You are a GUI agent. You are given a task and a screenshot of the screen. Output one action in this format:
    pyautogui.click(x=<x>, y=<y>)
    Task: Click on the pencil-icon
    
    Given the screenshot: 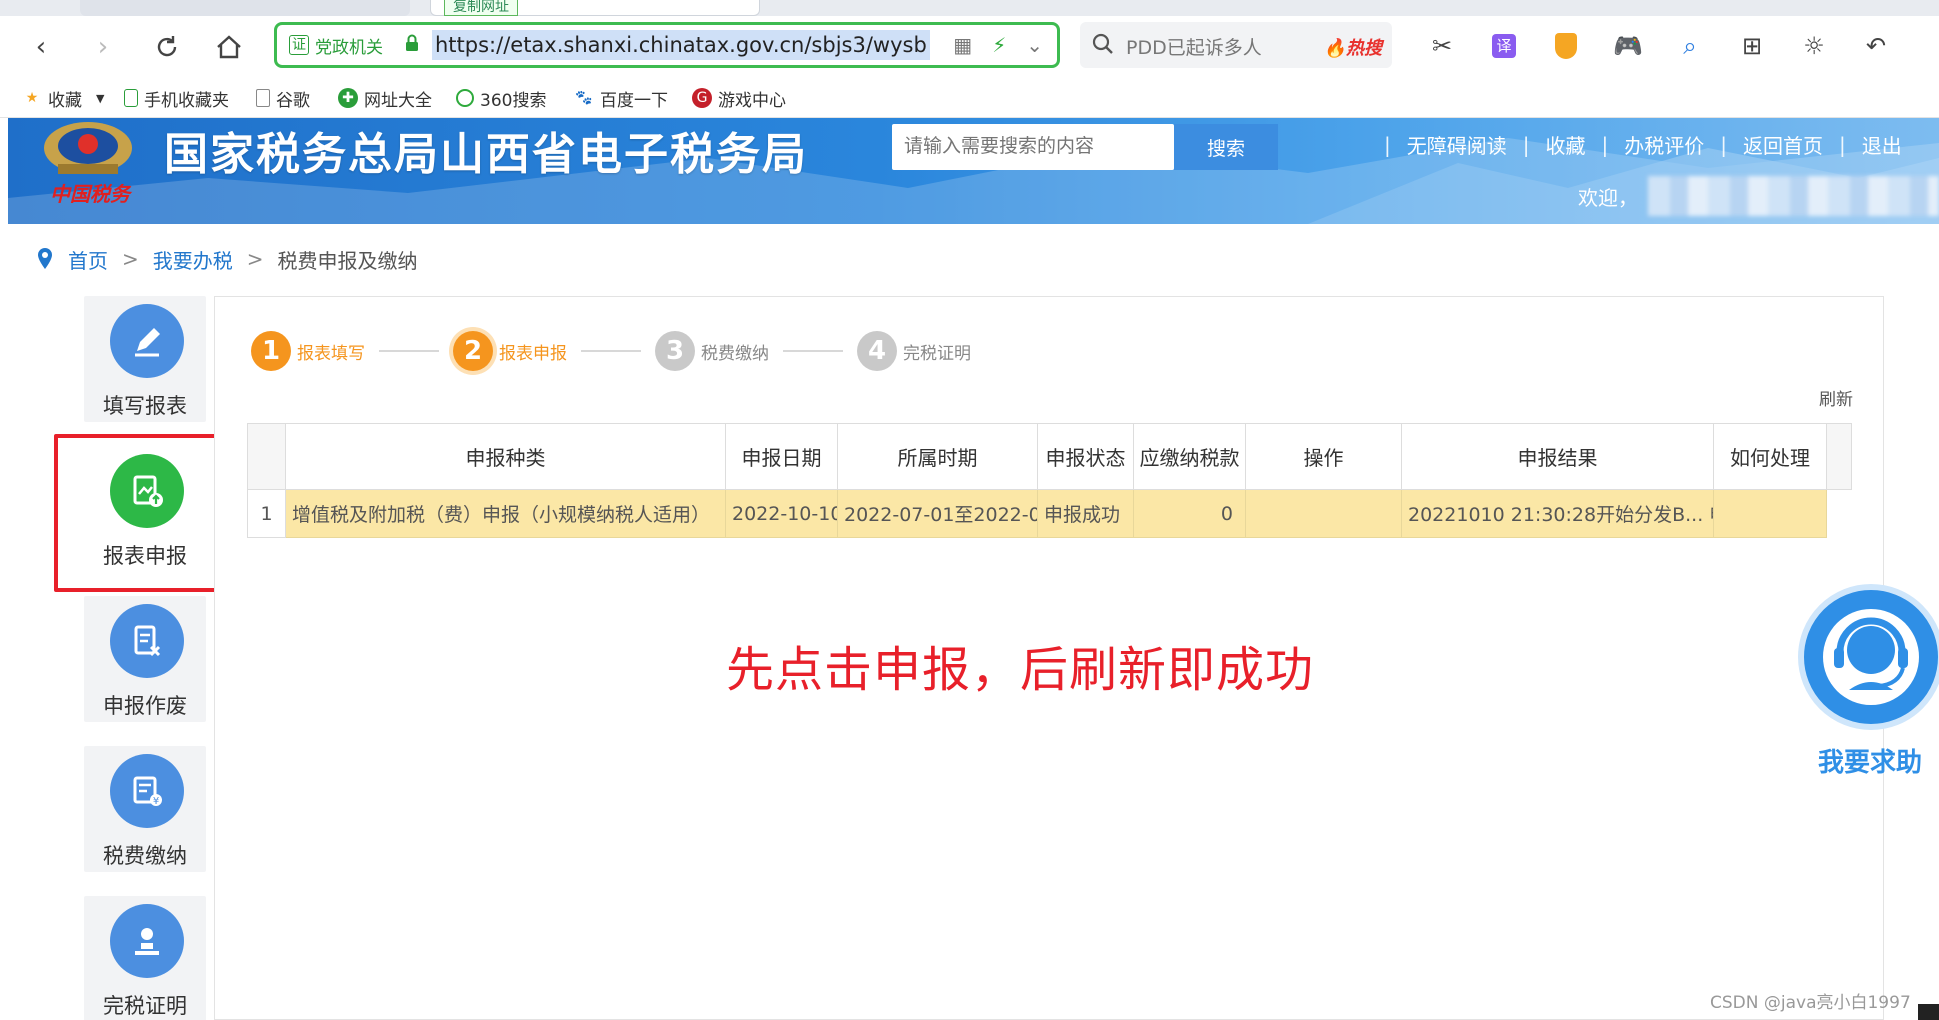 What is the action you would take?
    pyautogui.click(x=147, y=341)
    